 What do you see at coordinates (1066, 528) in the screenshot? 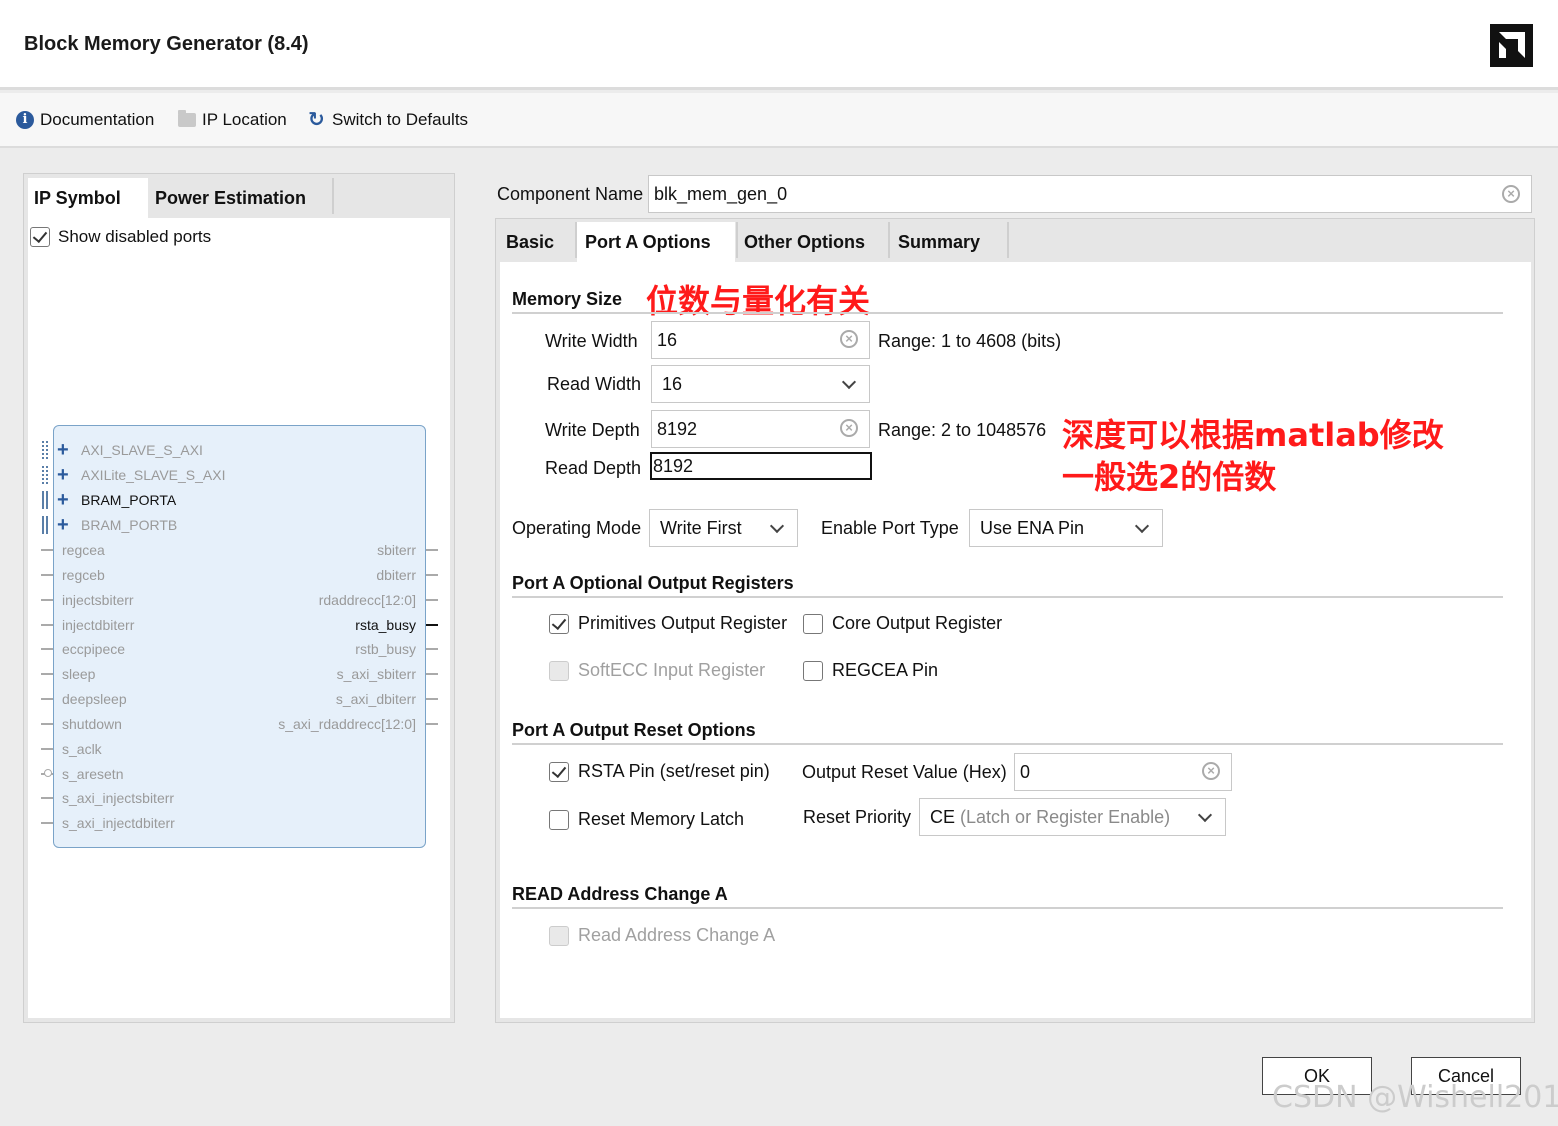
I see `enable-port-type-select: Use ENA Pin` at bounding box center [1066, 528].